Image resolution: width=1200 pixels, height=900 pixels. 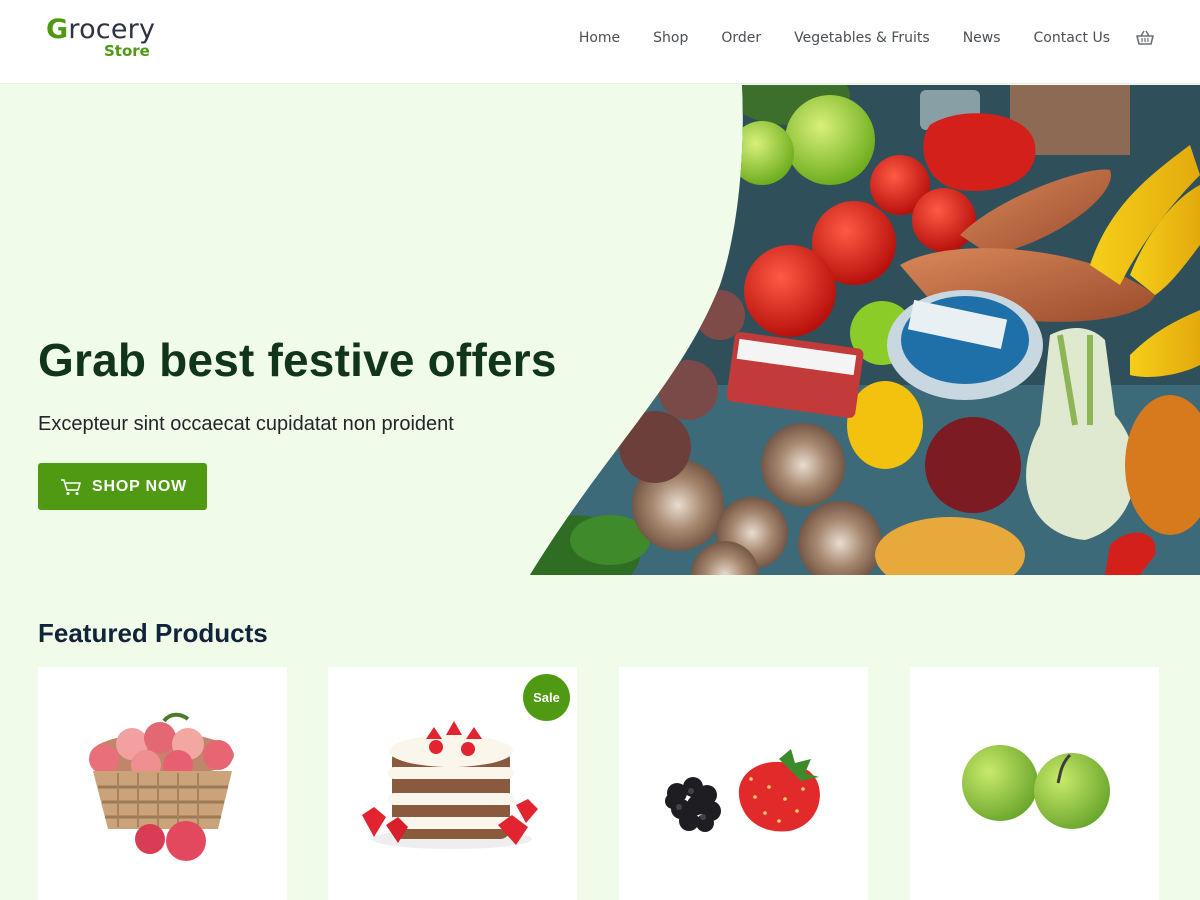 What do you see at coordinates (127, 51) in the screenshot?
I see `logo-subtitle: Store` at bounding box center [127, 51].